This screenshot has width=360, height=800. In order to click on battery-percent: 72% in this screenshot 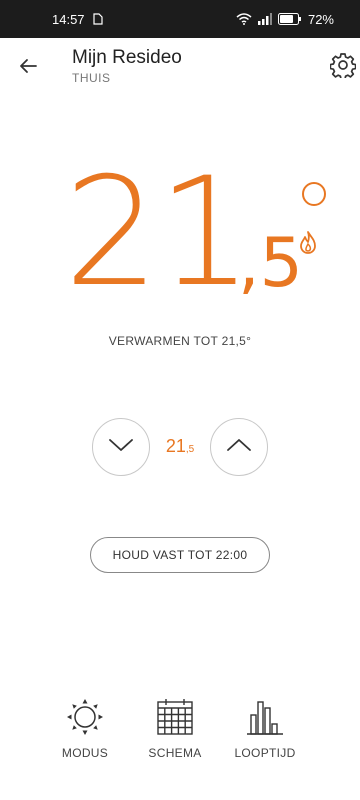, I will do `click(320, 19)`.